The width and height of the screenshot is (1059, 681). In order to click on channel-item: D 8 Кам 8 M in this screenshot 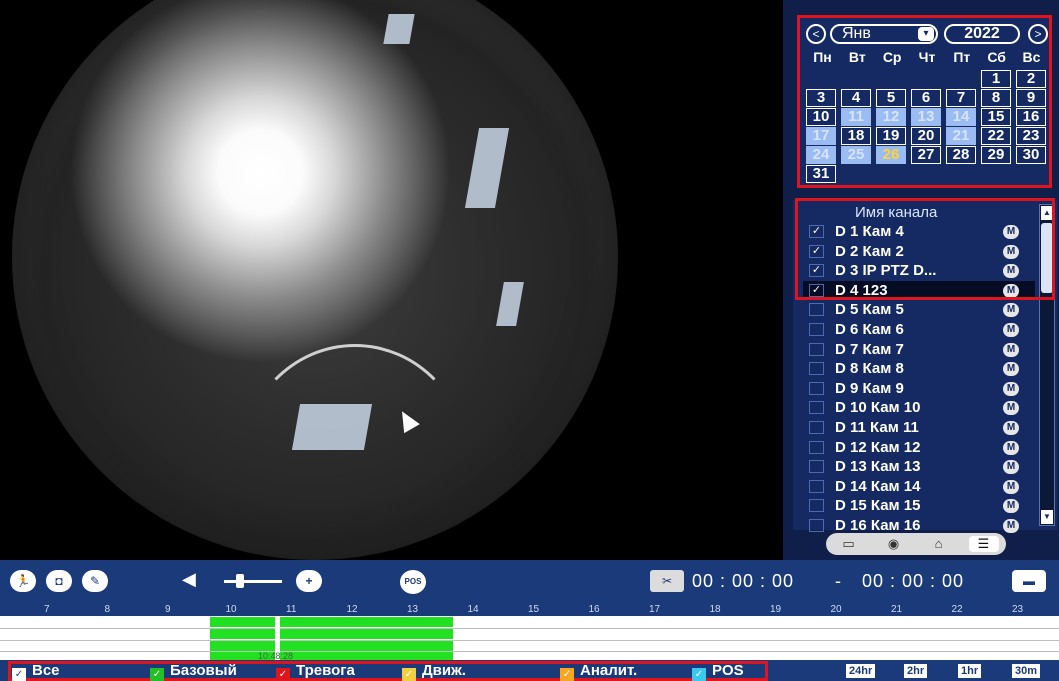, I will do `click(919, 369)`.